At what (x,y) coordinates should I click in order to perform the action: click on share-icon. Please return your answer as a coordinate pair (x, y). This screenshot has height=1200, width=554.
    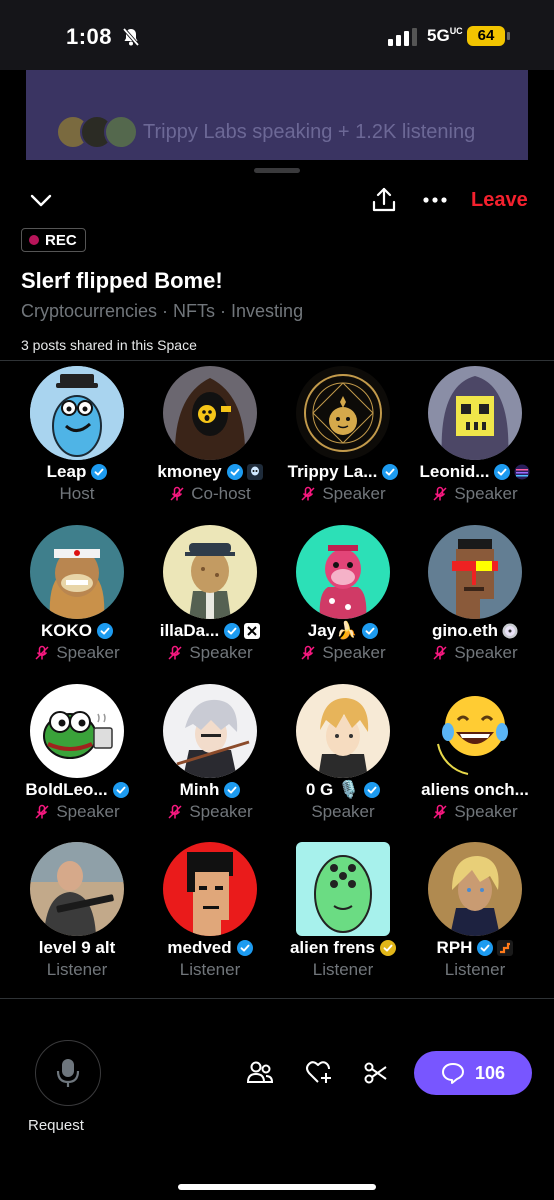
    Looking at the image, I should click on (384, 200).